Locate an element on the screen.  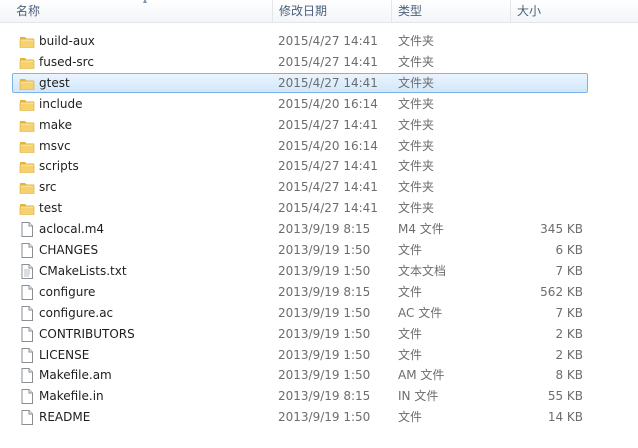
folder-row: test 2015/4/27 14:41 文件夹 is located at coordinates (300, 208).